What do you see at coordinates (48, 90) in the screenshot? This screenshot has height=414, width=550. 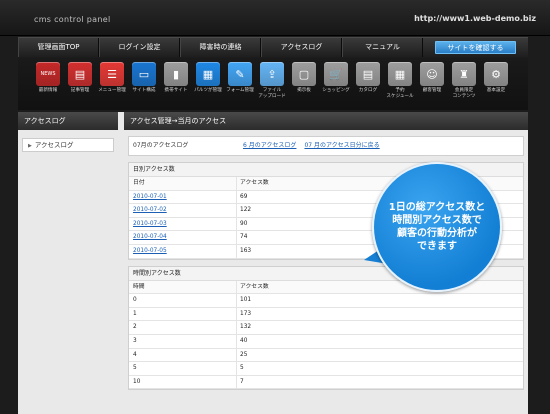 I see `toolbar-item-label: 最新情報` at bounding box center [48, 90].